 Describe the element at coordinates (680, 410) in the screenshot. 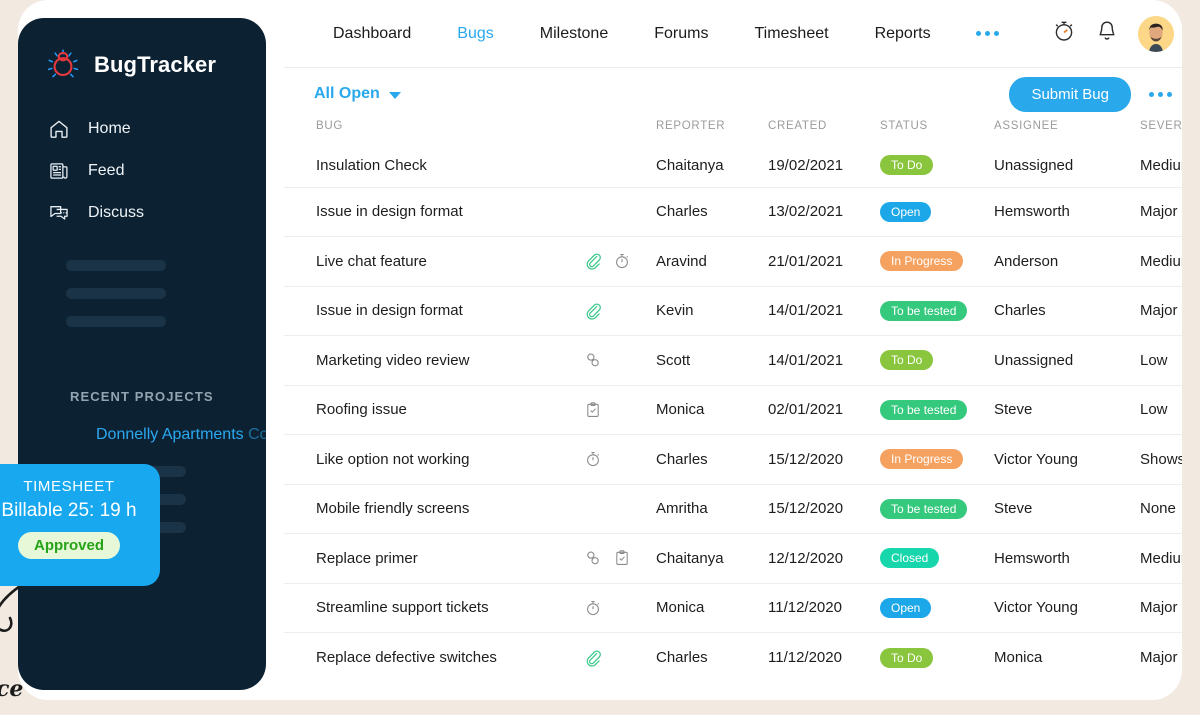

I see `cell-reporter: Monica` at that location.